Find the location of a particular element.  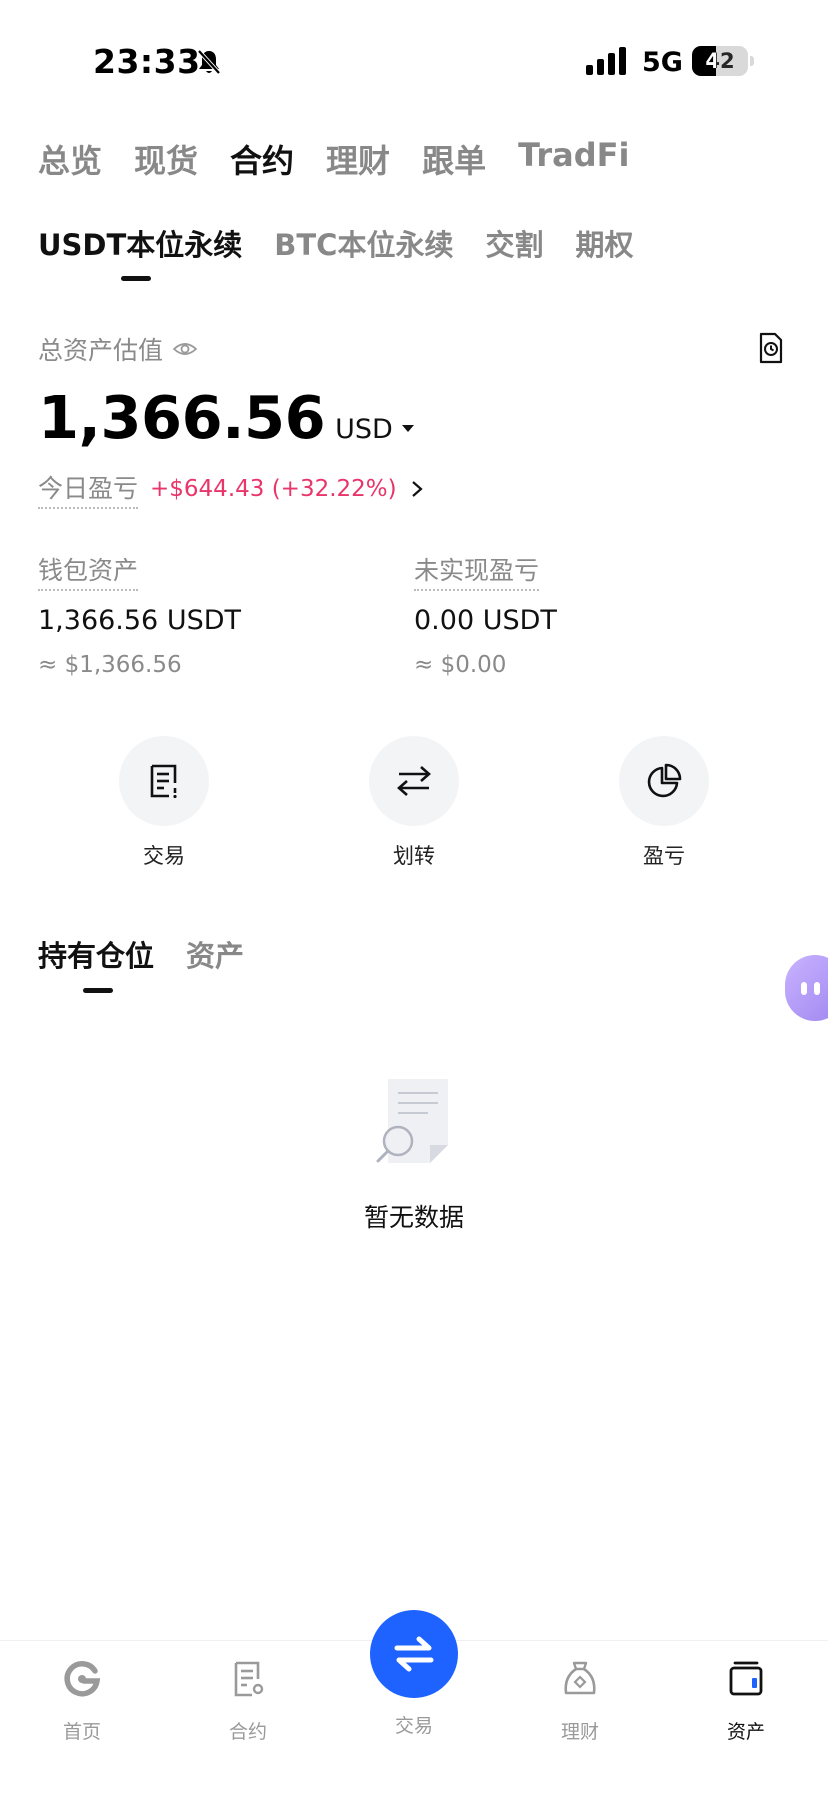

empty-state-icon is located at coordinates (412, 1121).